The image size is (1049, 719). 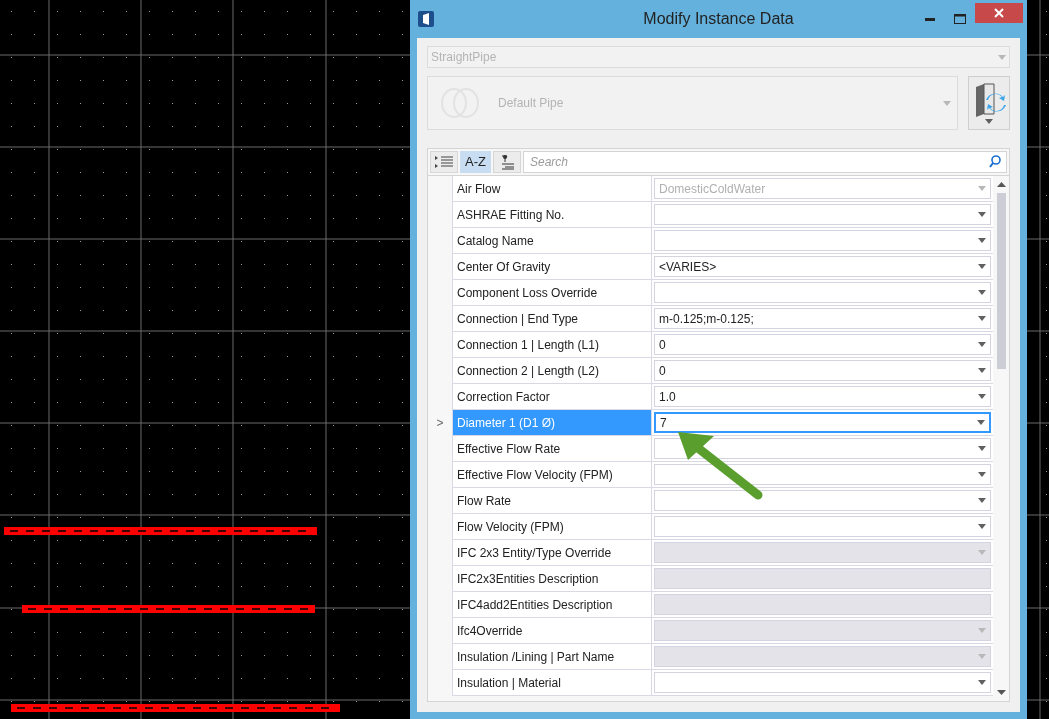 I want to click on window-title: Modify Instance Data, so click(x=718, y=19).